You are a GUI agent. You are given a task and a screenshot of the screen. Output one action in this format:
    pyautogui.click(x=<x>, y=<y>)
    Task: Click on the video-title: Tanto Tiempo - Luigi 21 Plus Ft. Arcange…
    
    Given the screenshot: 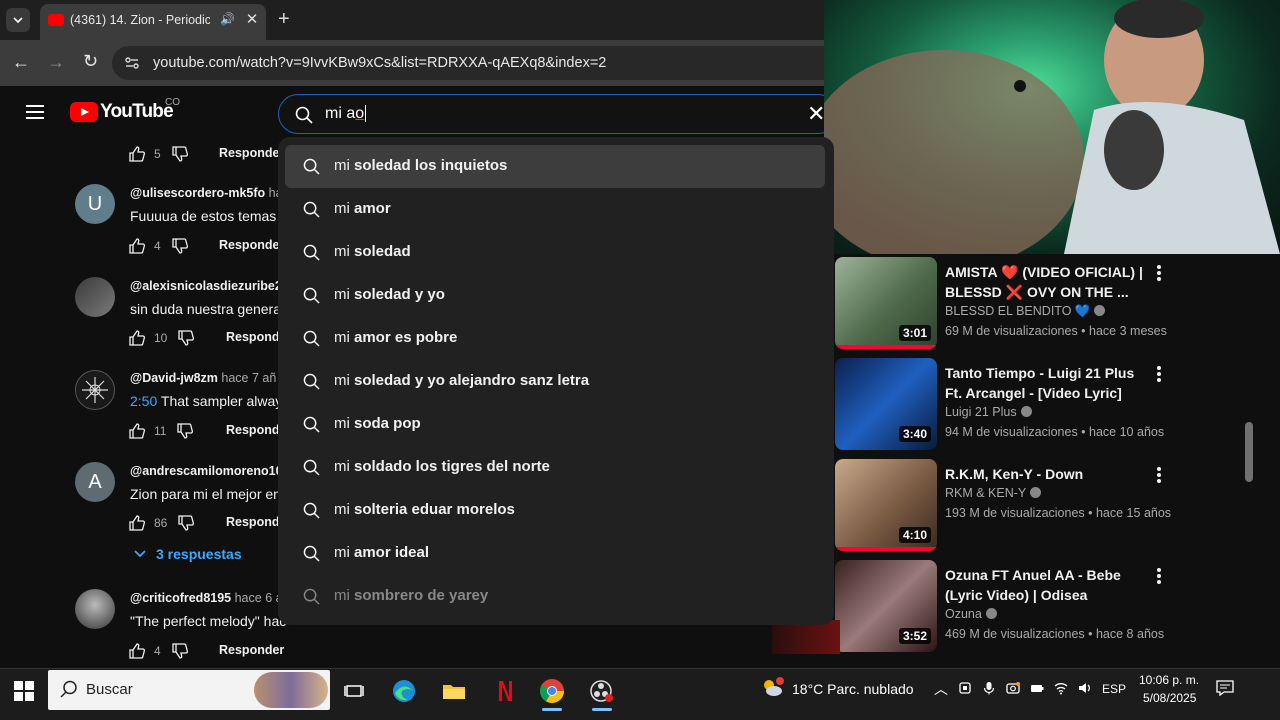 What is the action you would take?
    pyautogui.click(x=1050, y=383)
    